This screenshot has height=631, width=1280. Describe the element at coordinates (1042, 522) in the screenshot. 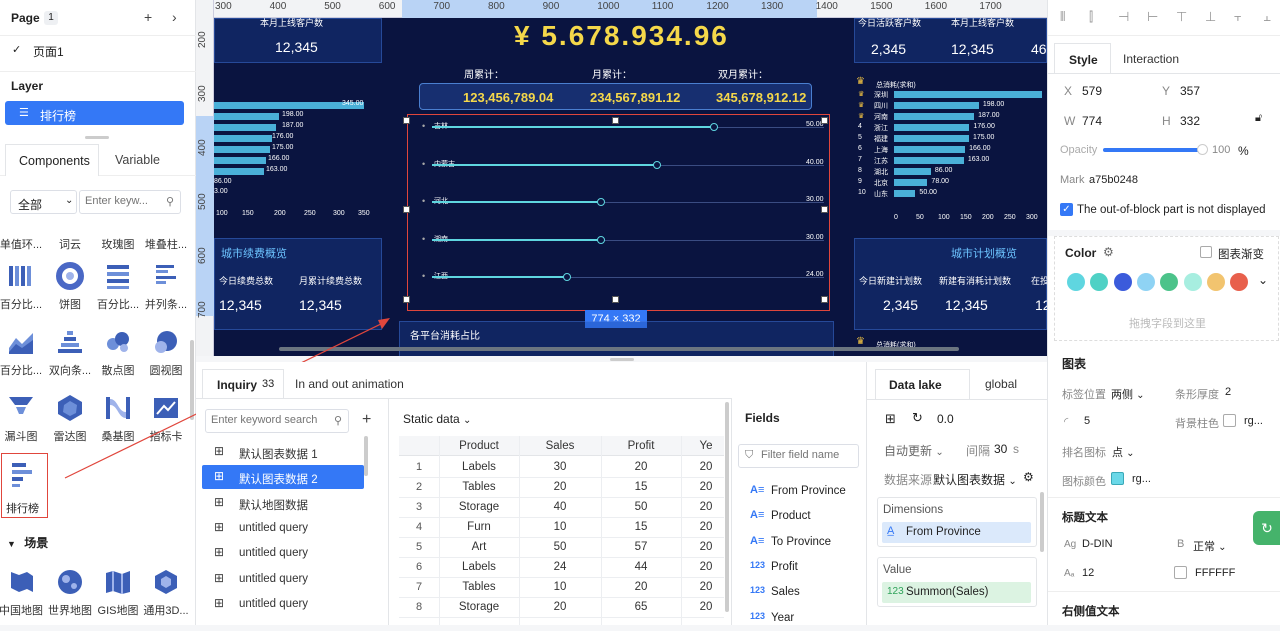

I see `lake-scrollbar` at that location.